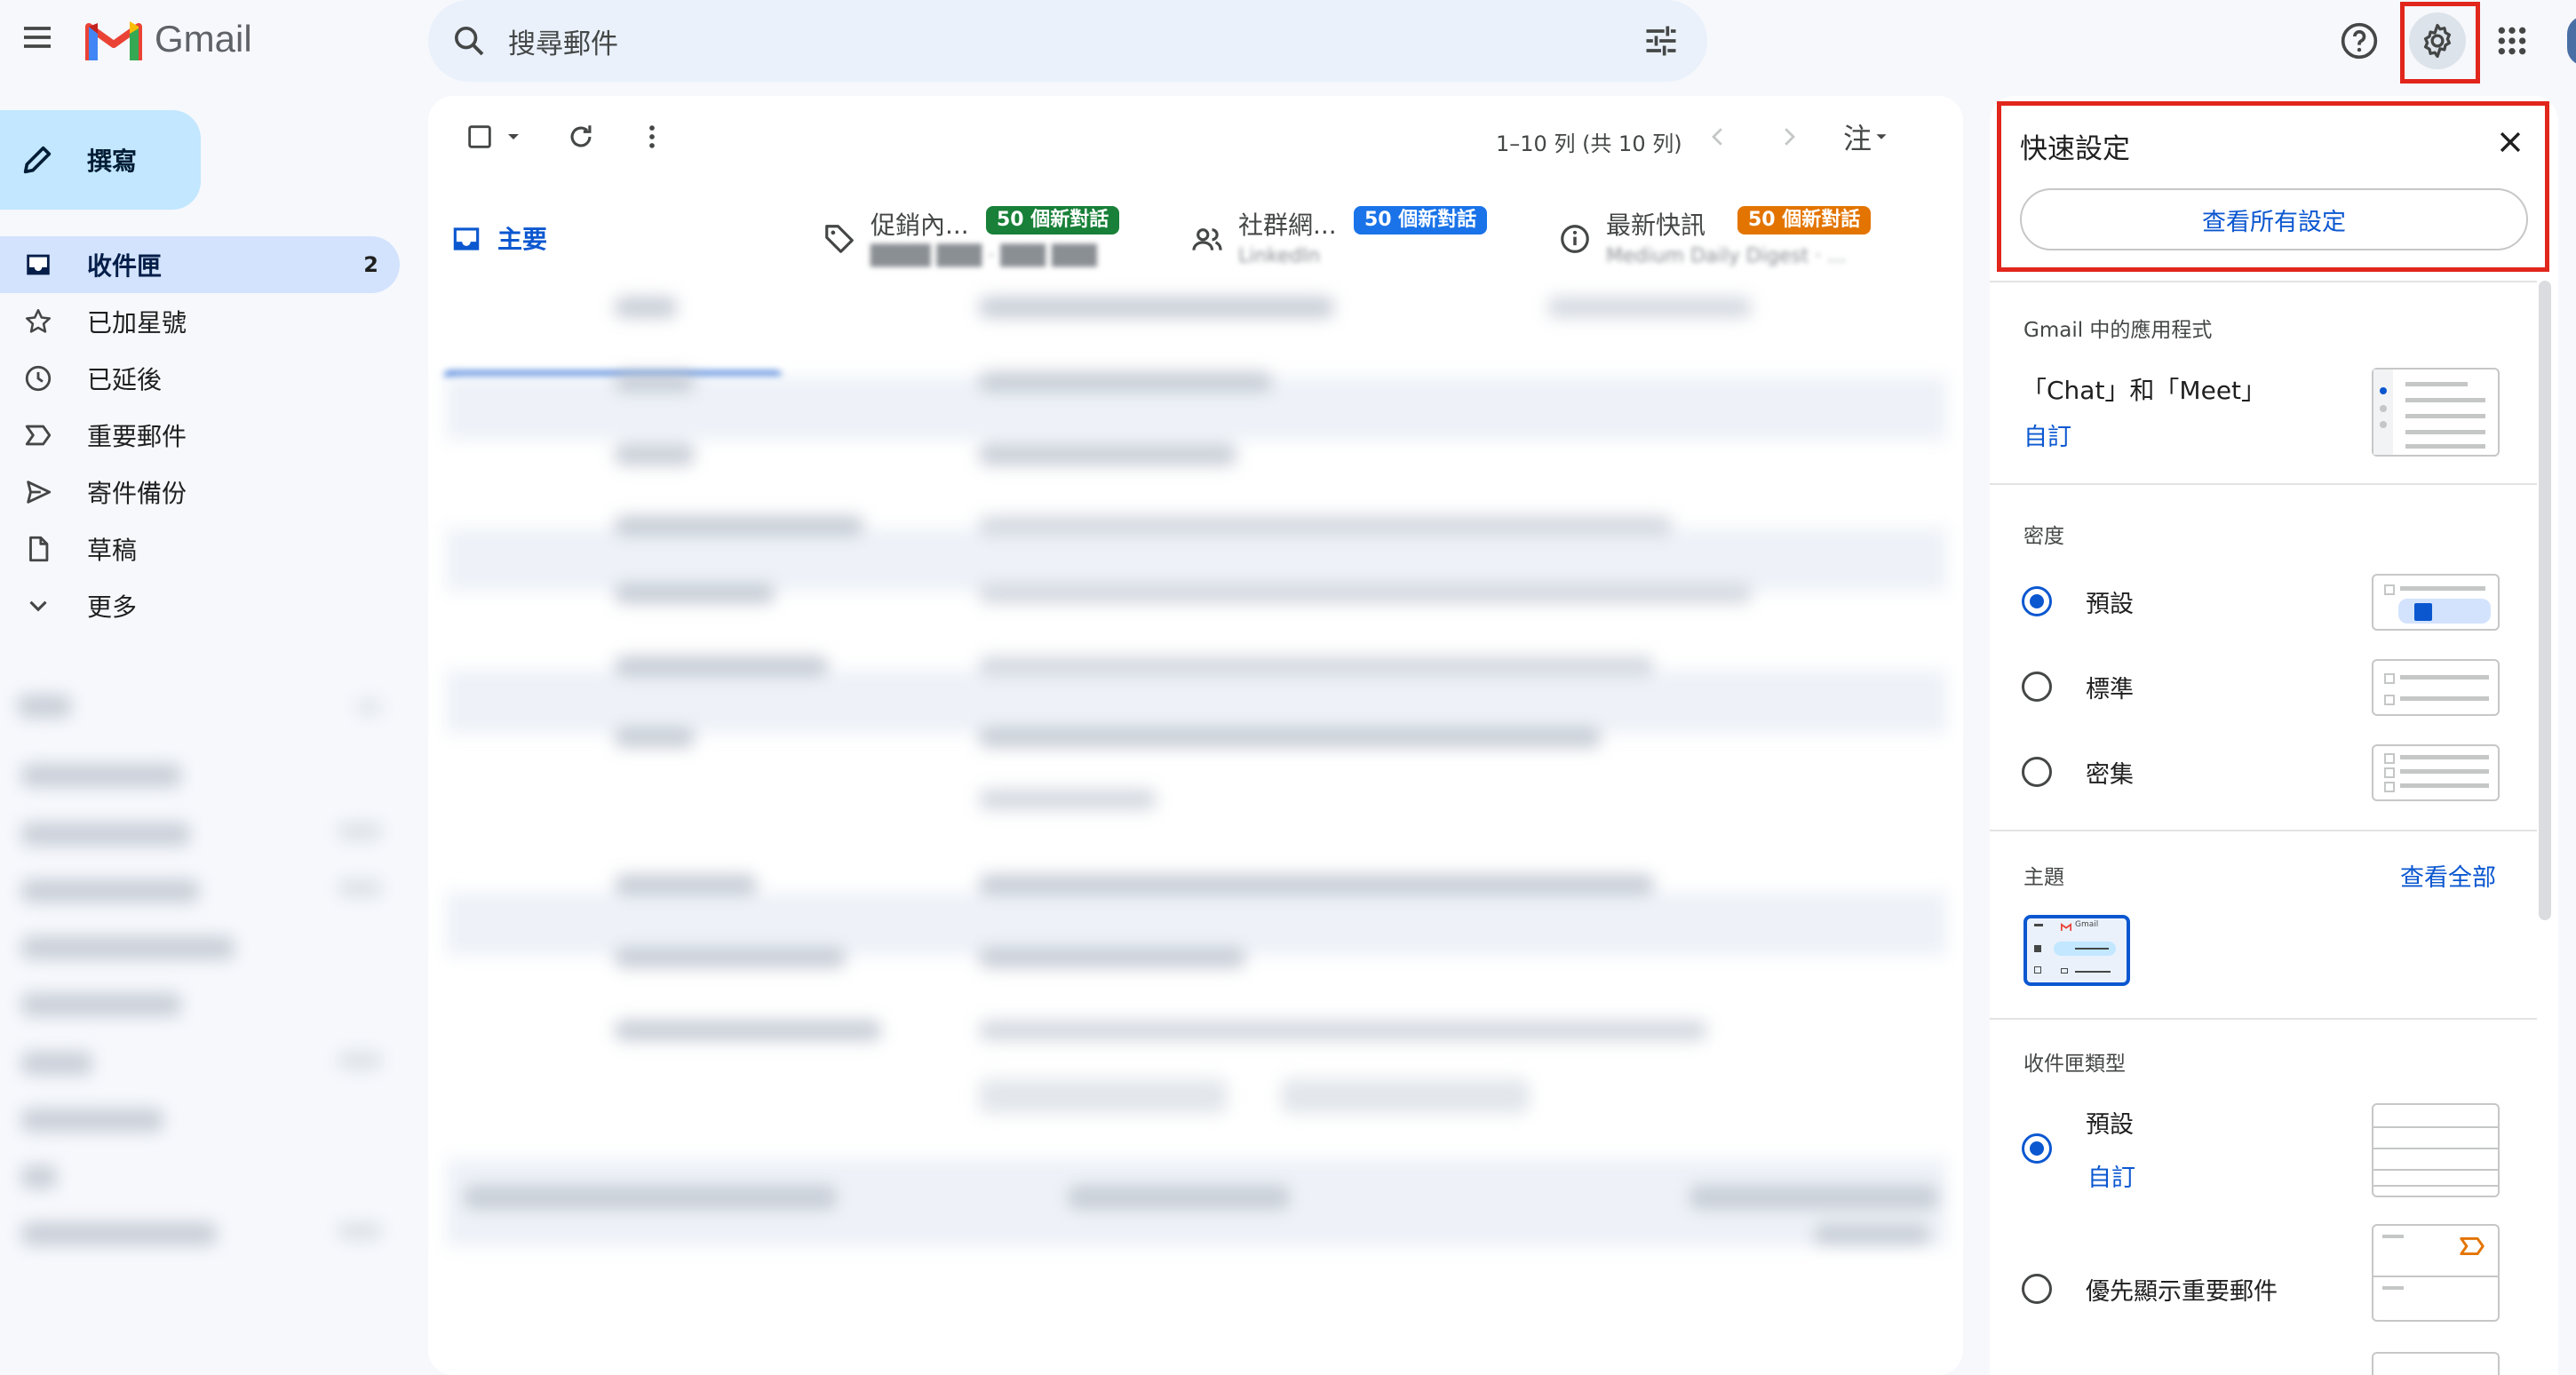  I want to click on people-icon, so click(1207, 239).